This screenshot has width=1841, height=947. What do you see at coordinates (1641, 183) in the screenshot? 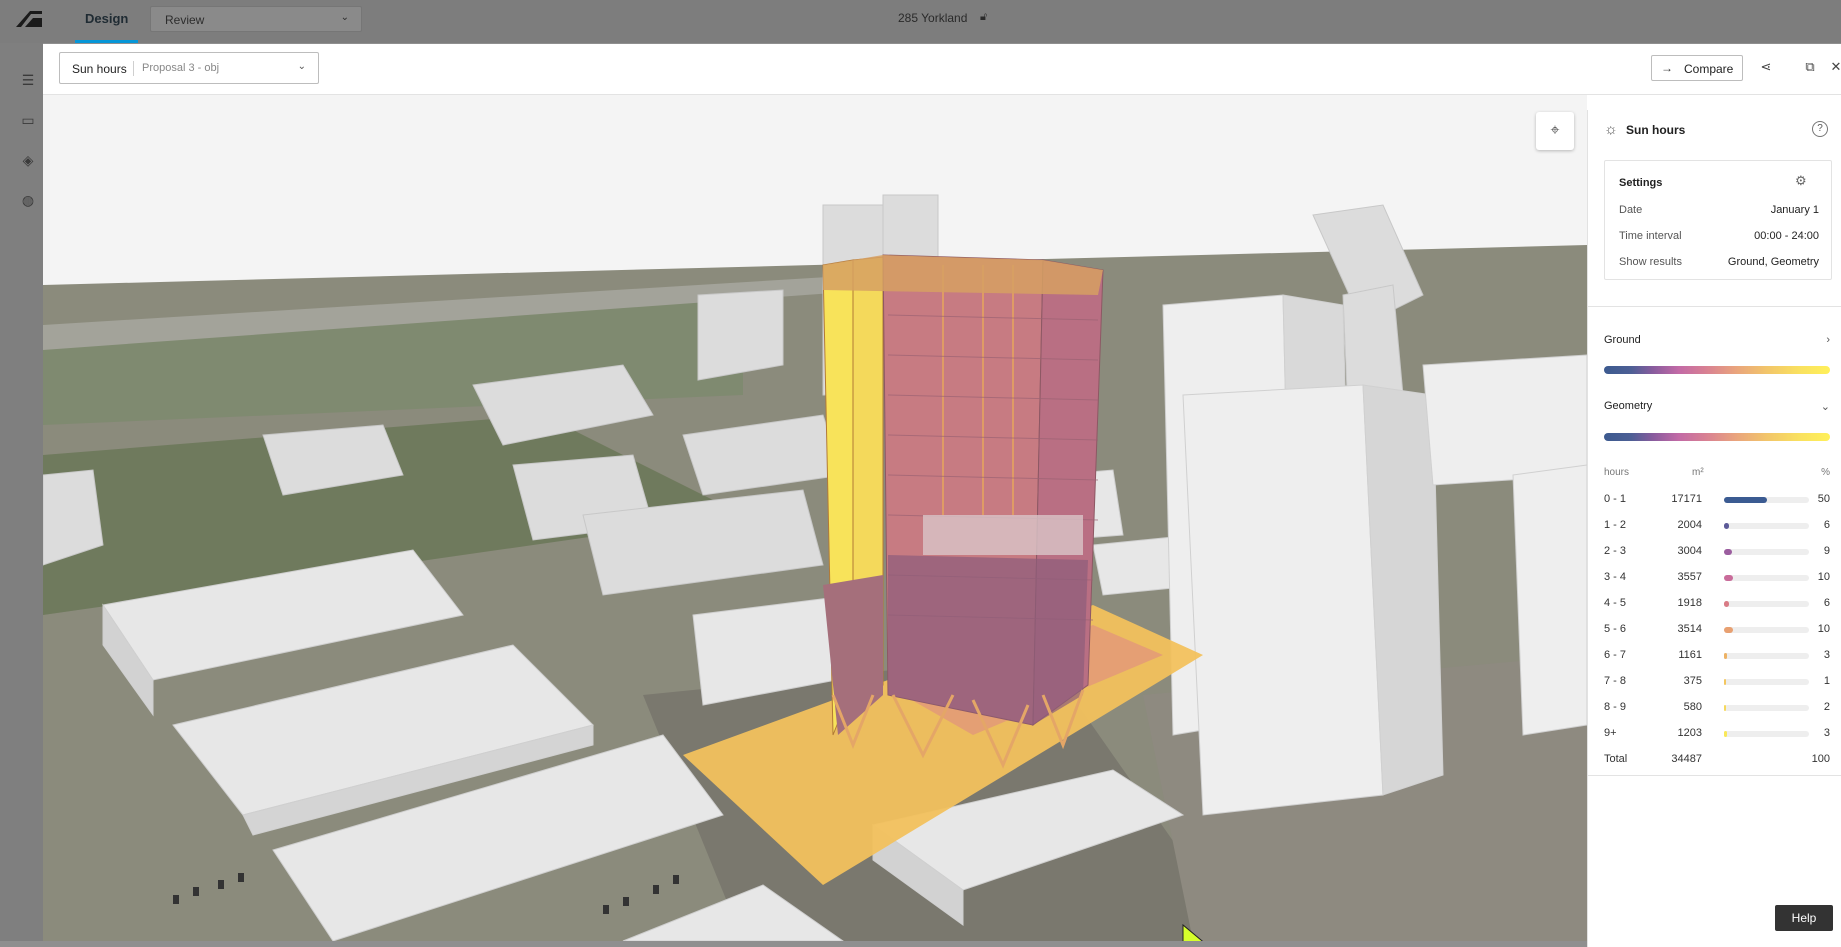
I see `settings-title: Settings` at bounding box center [1641, 183].